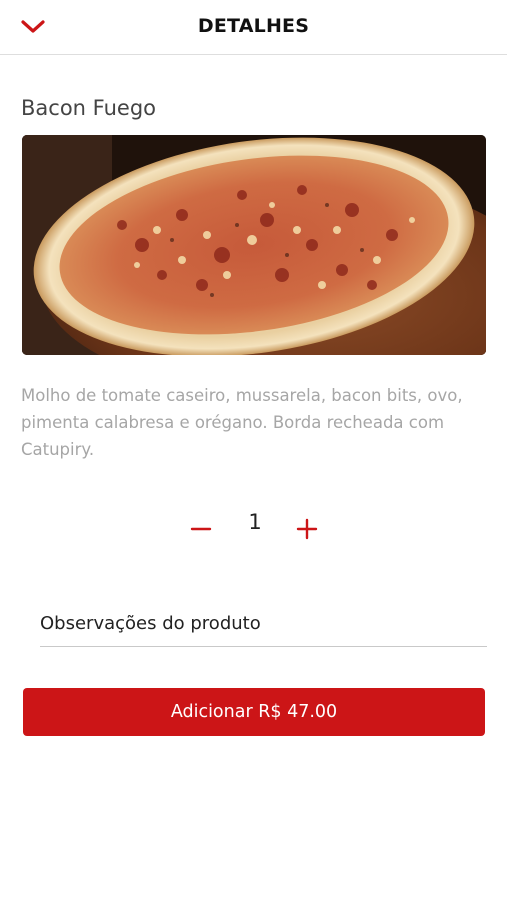 The image size is (507, 900). What do you see at coordinates (307, 527) in the screenshot?
I see `plus-icon` at bounding box center [307, 527].